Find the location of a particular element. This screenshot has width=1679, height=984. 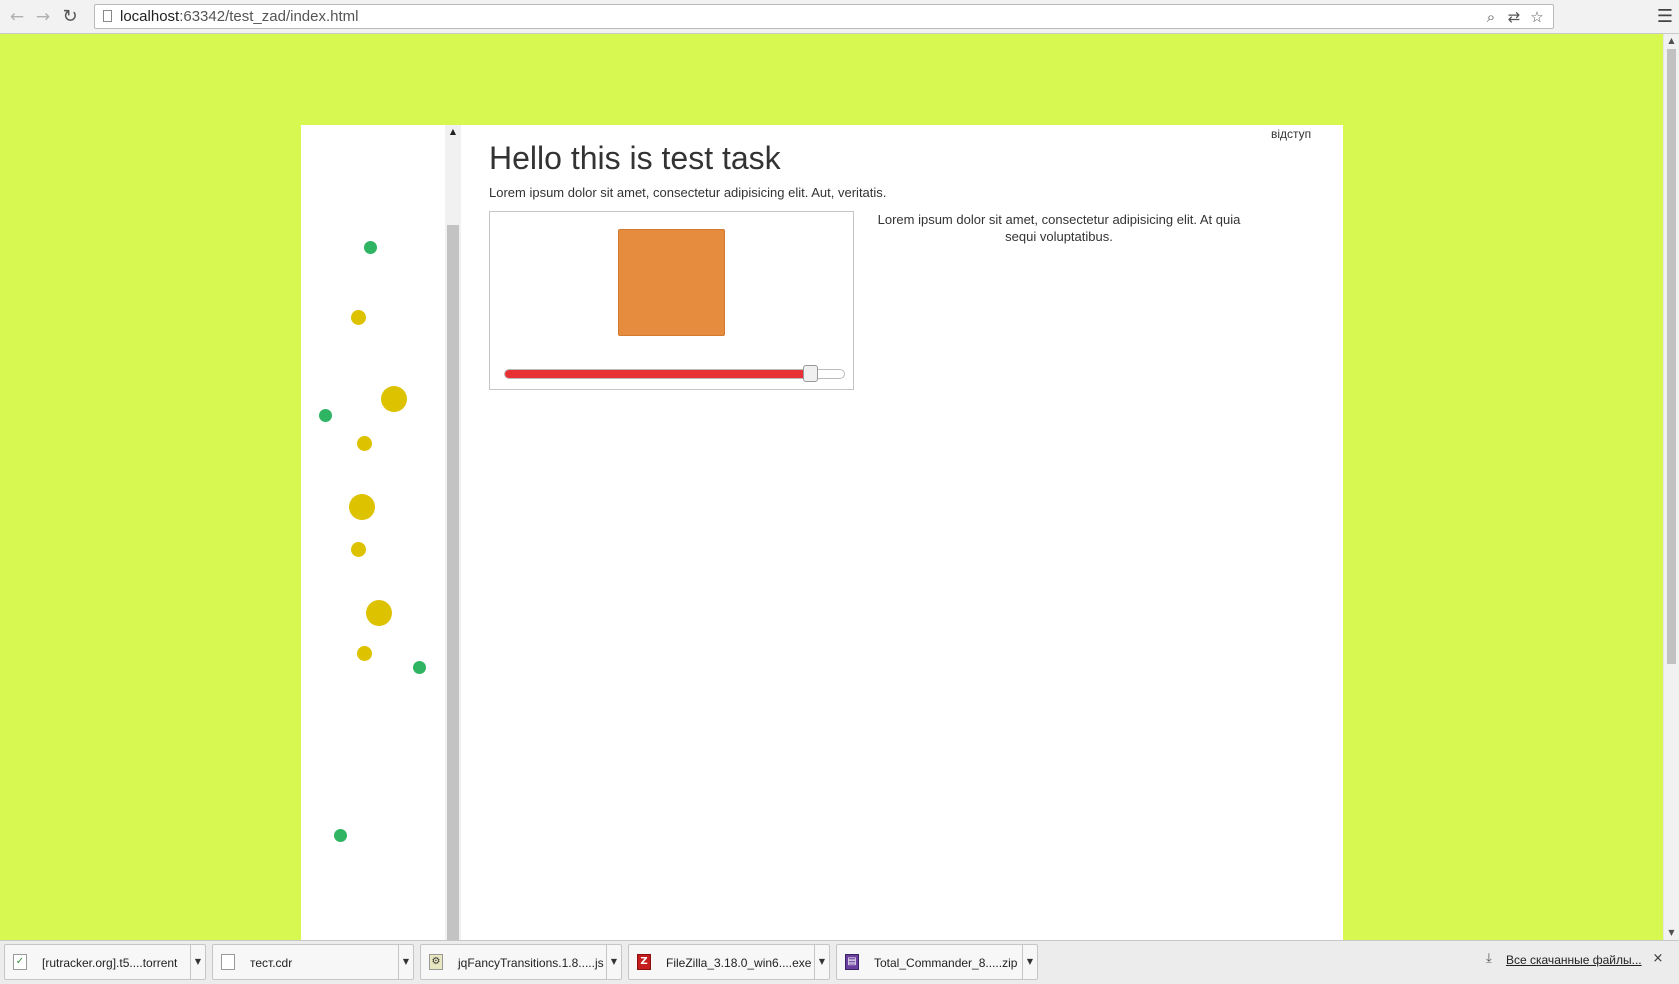

download-item: ⚙ jqFancyTransitions.1.8.....js ▼ is located at coordinates (521, 962).